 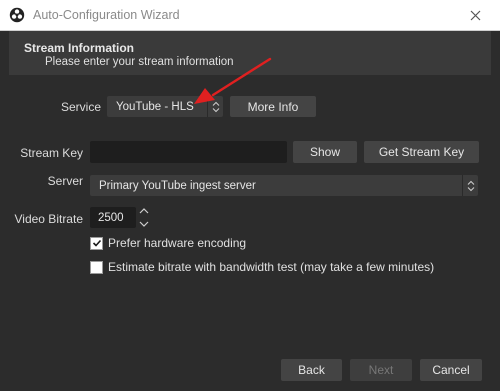 What do you see at coordinates (80, 107) in the screenshot?
I see `service-label: Service` at bounding box center [80, 107].